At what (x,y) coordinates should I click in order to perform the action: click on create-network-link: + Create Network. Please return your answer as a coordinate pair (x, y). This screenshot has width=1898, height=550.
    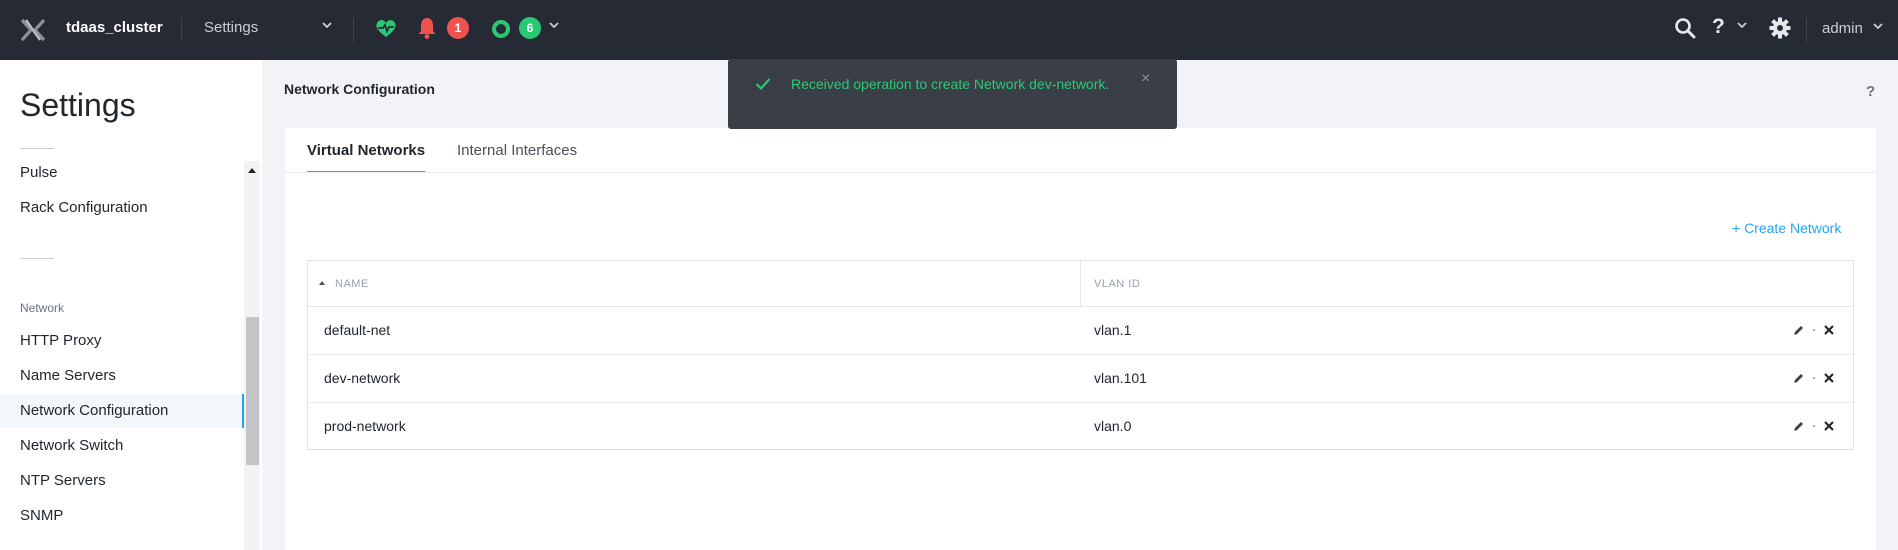
    Looking at the image, I should click on (1786, 228).